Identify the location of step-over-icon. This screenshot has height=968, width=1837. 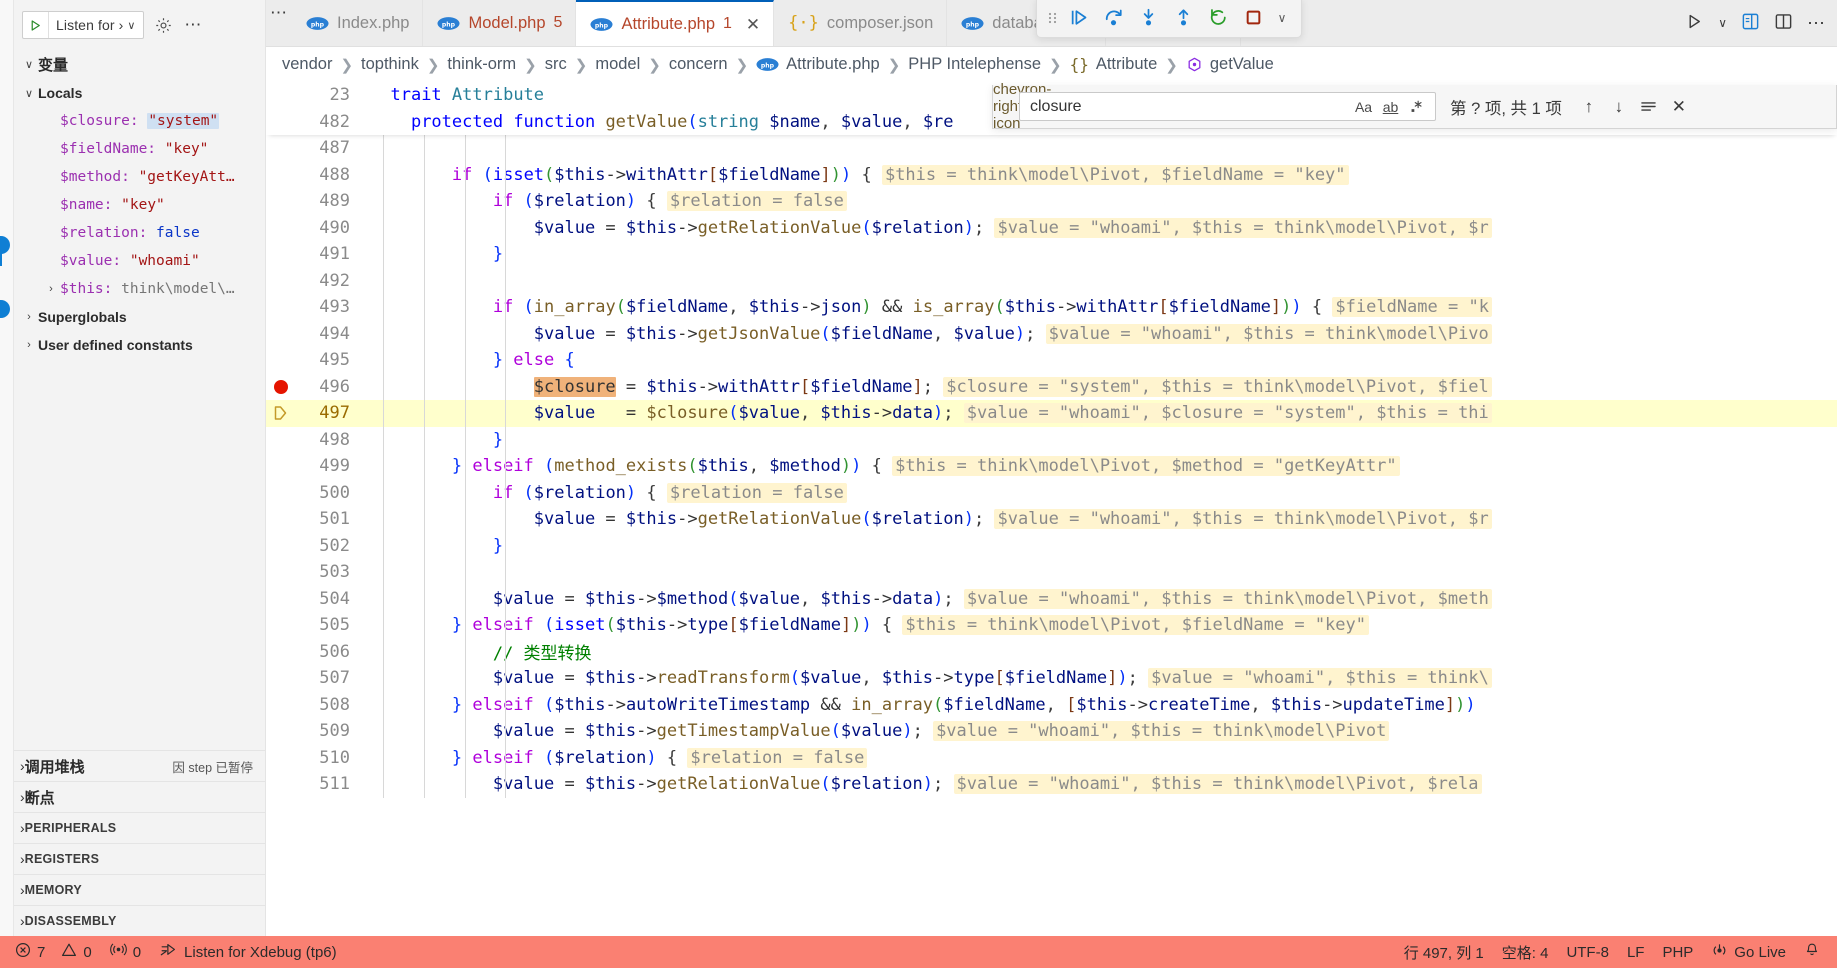
(1113, 18).